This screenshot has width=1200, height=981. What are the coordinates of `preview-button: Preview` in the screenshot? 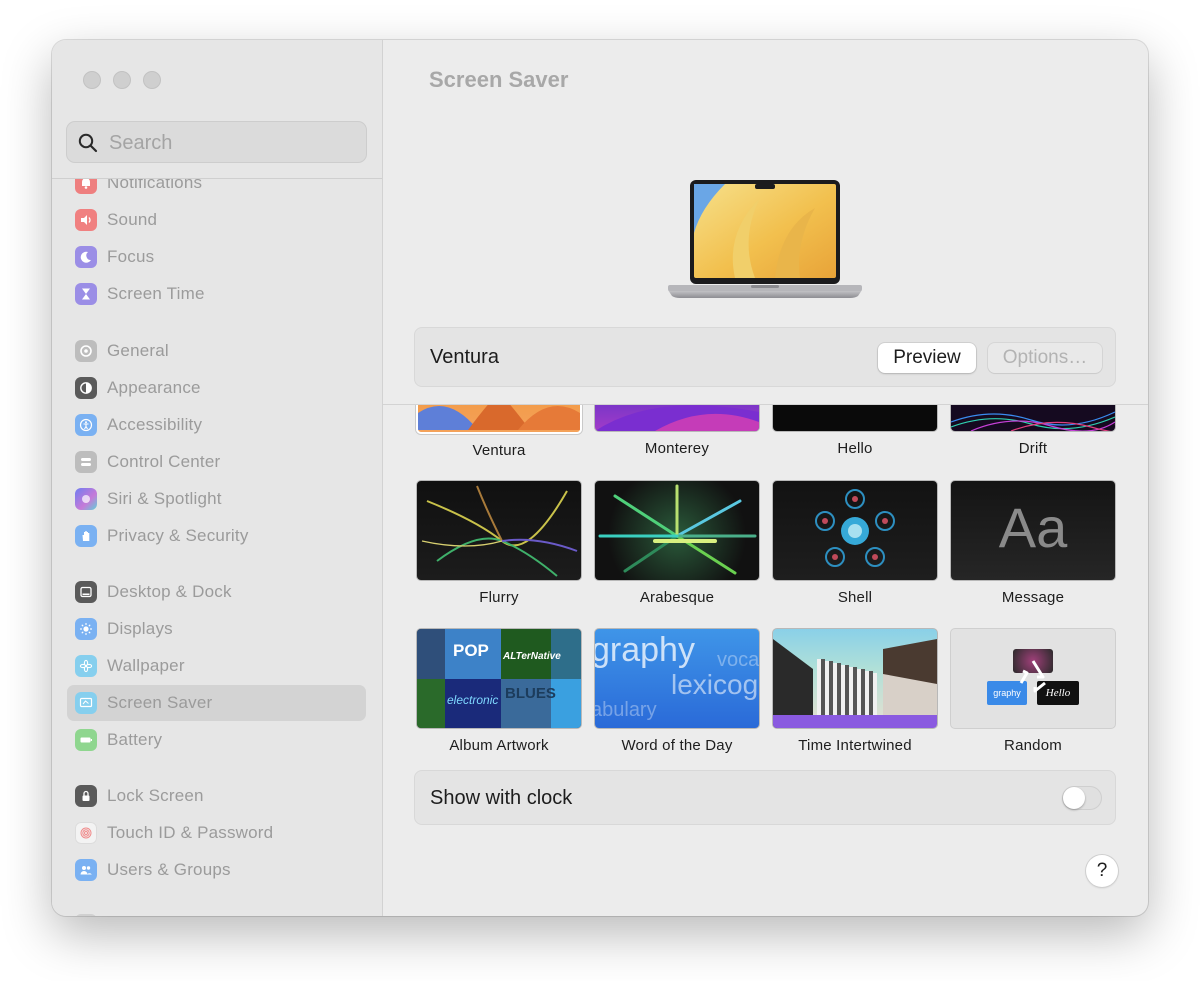 It's located at (927, 358).